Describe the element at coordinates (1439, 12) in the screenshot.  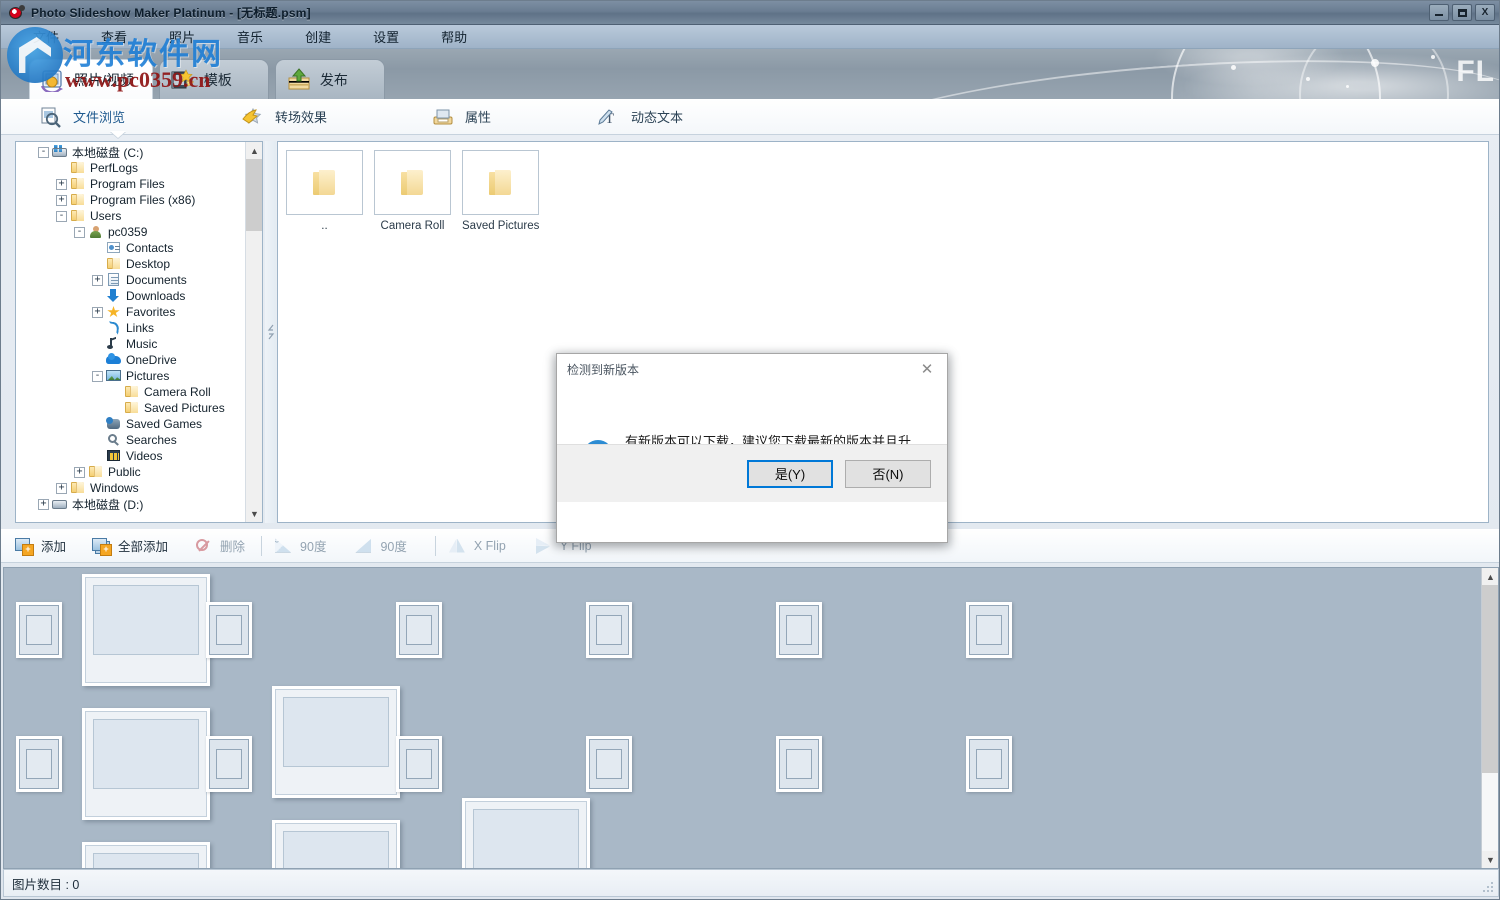
I see `minimize-button` at that location.